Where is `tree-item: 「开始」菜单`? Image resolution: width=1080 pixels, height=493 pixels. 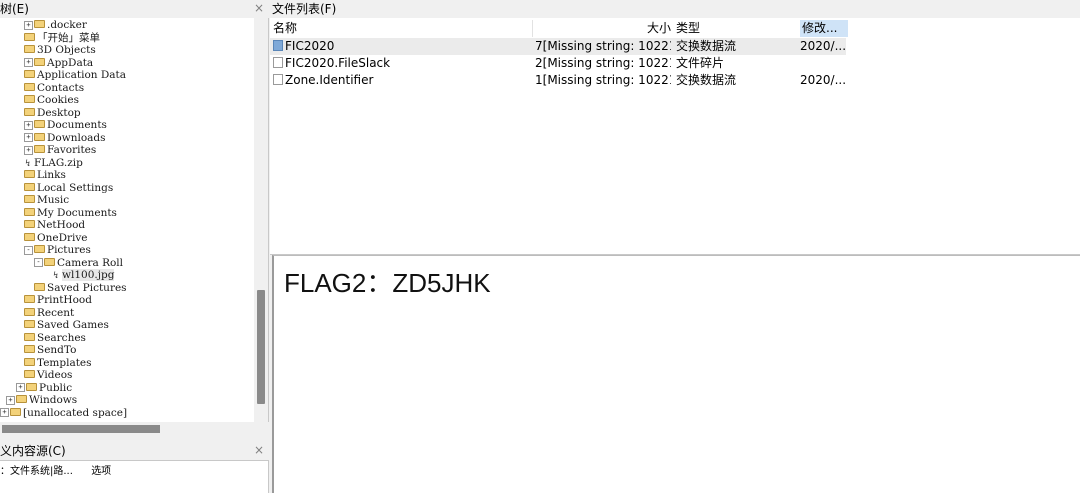
tree-item: 「开始」菜单 is located at coordinates (62, 38).